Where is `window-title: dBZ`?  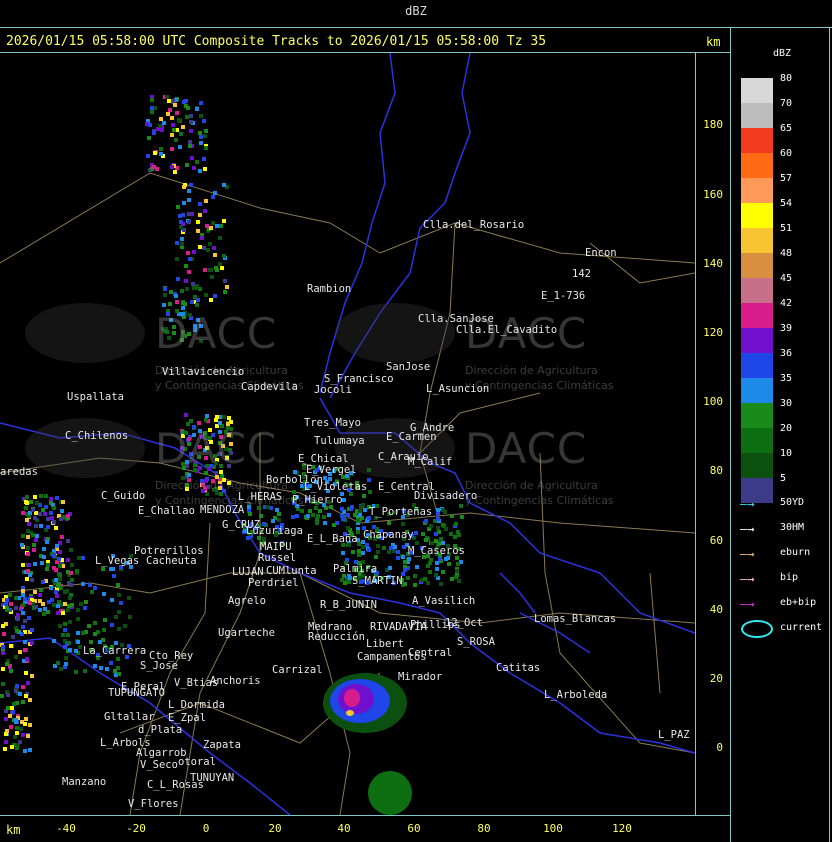
window-title: dBZ is located at coordinates (416, 11).